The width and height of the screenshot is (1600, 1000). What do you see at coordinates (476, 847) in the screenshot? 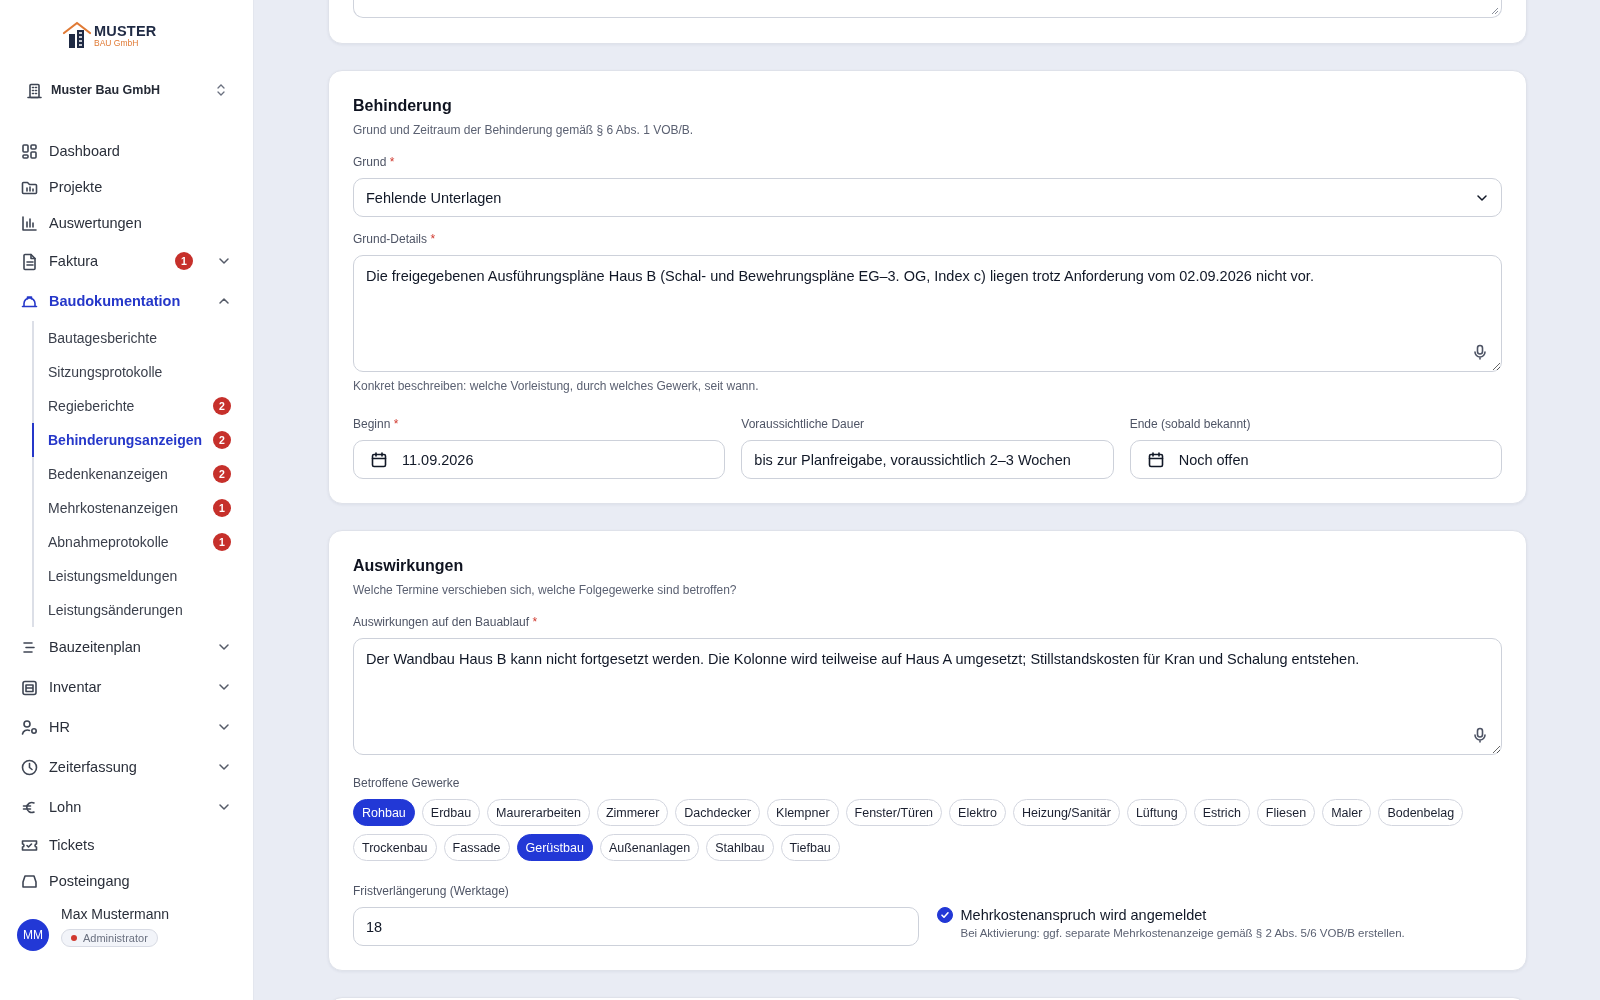
I see `chip: Fassade` at bounding box center [476, 847].